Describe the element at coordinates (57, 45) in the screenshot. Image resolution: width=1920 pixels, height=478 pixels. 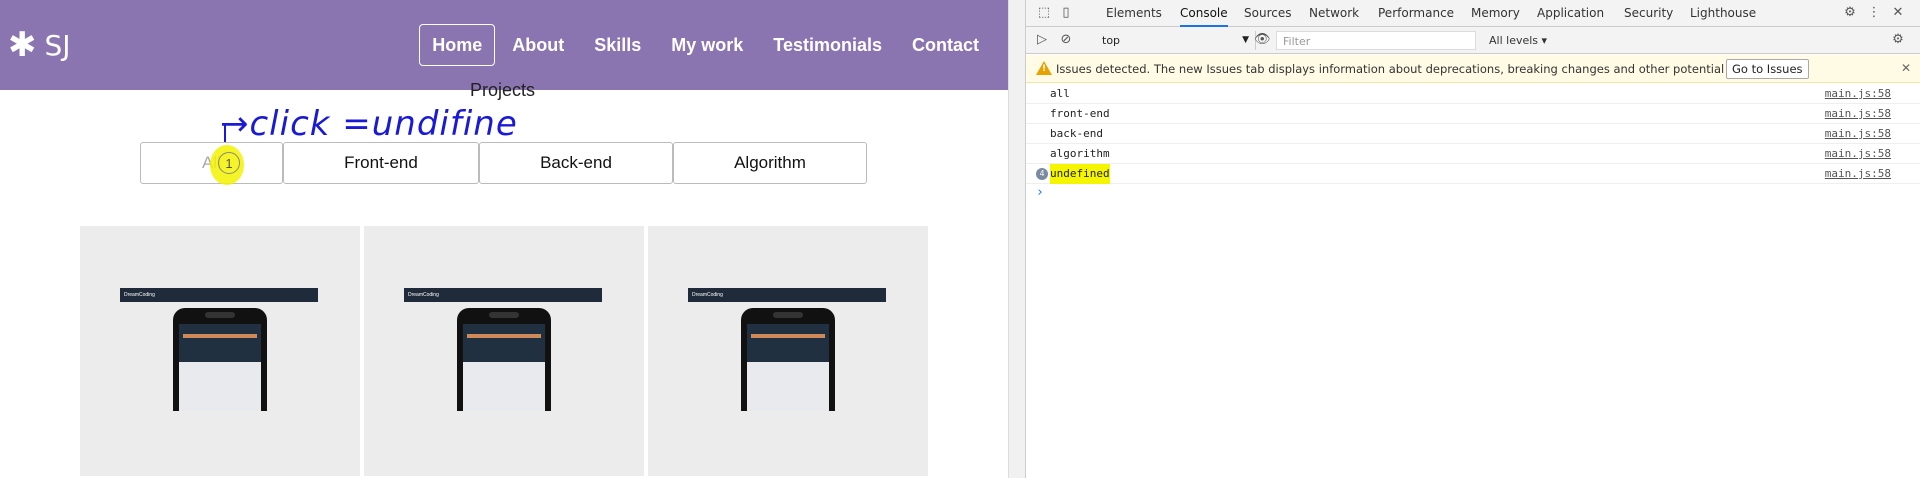
I see `logo-text: SJ` at that location.